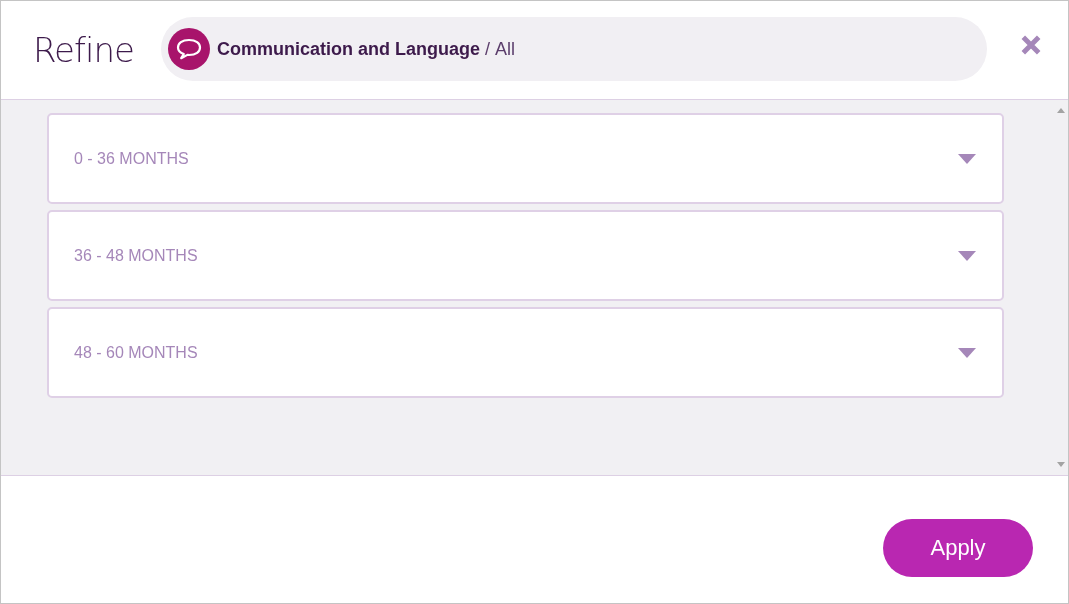 This screenshot has height=604, width=1069. Describe the element at coordinates (84, 50) in the screenshot. I see `dialog-title: Refine` at that location.